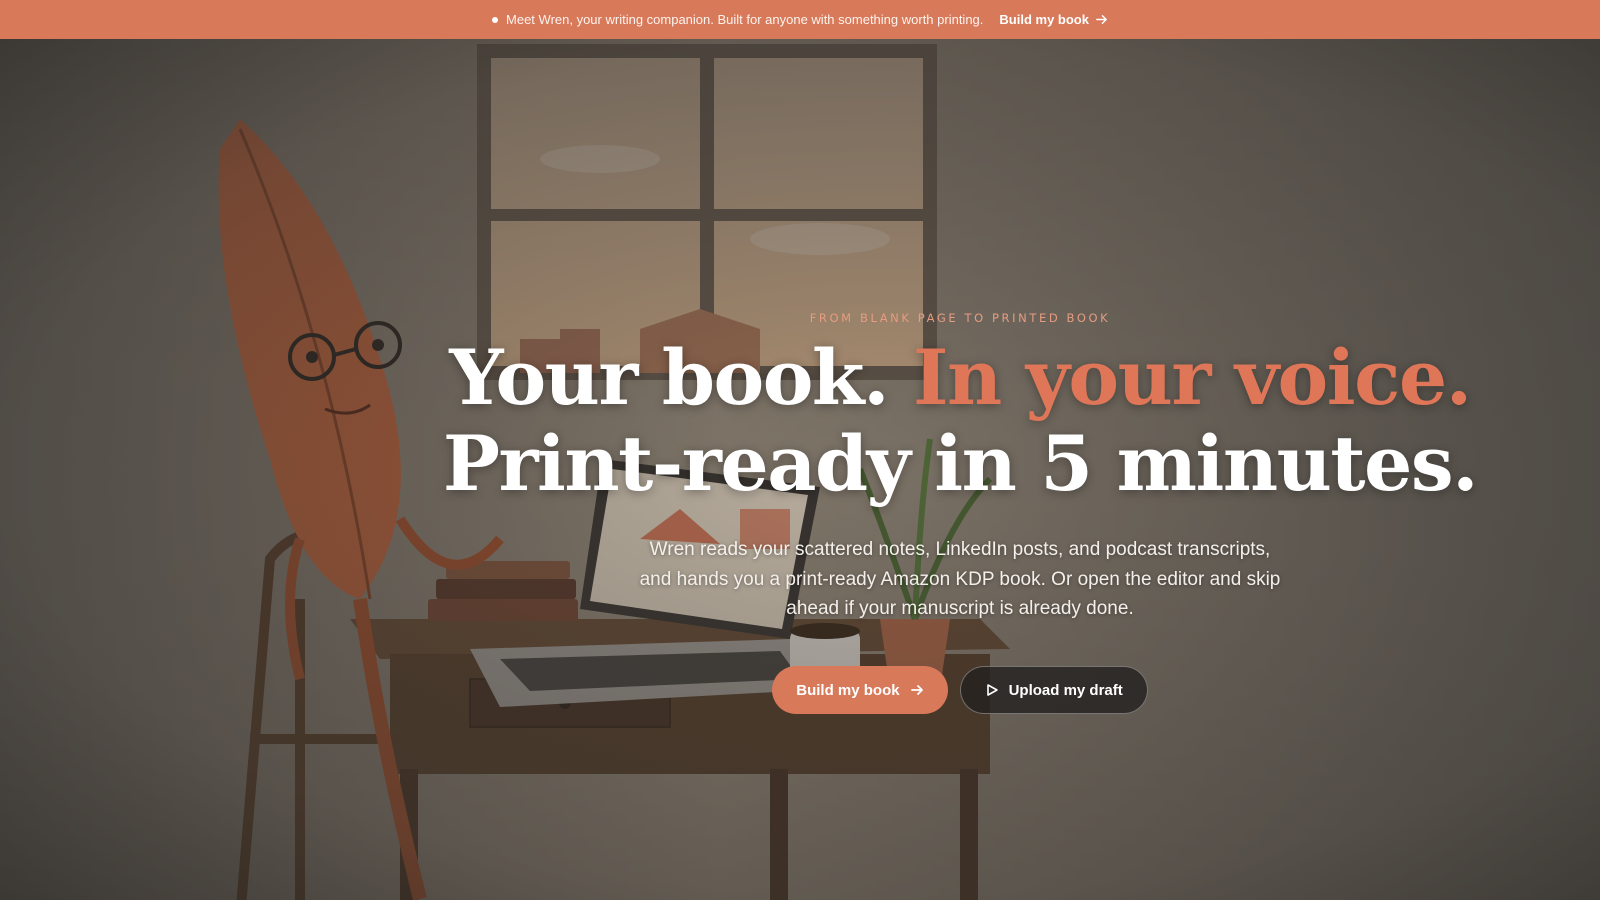 The height and width of the screenshot is (900, 1600). Describe the element at coordinates (681, 377) in the screenshot. I see `headline-part1: Your book.` at that location.